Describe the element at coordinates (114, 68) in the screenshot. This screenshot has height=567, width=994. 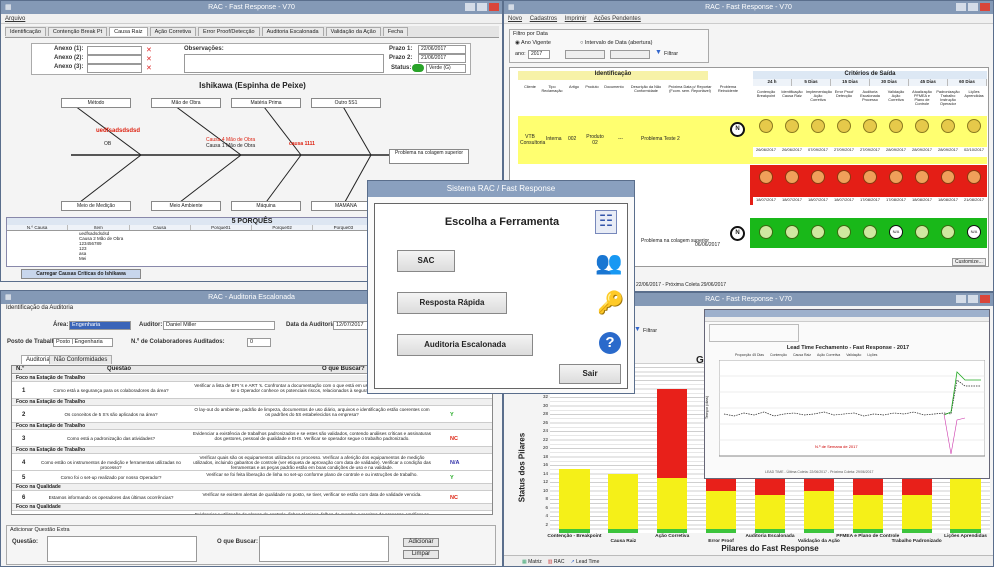
I see `anexo3-field` at that location.